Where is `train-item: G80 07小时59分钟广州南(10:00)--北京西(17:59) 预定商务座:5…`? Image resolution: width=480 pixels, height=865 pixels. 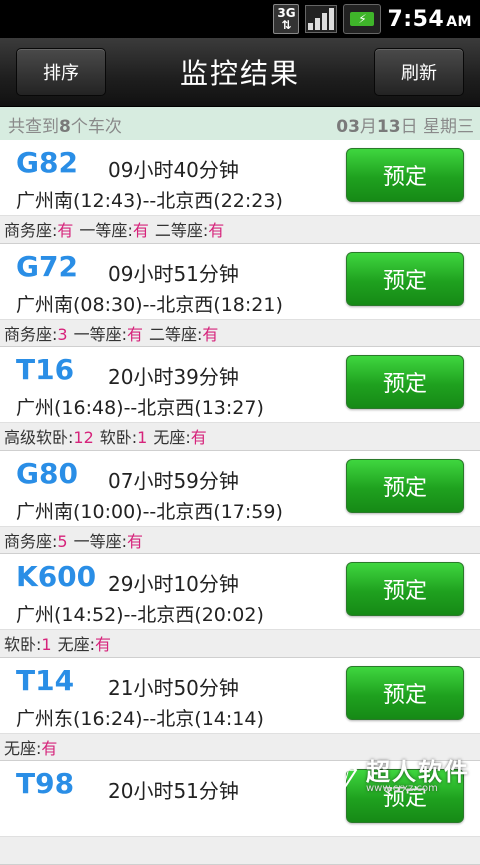
train-item: G80 07小时59分钟广州南(10:00)--北京西(17:59) 预定商务座:5… is located at coordinates (240, 502).